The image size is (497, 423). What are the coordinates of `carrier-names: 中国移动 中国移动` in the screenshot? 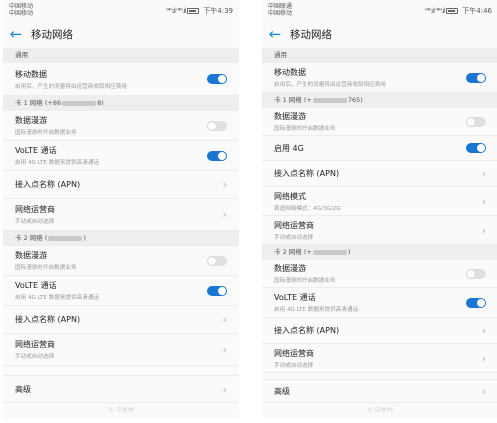 It's located at (21, 10).